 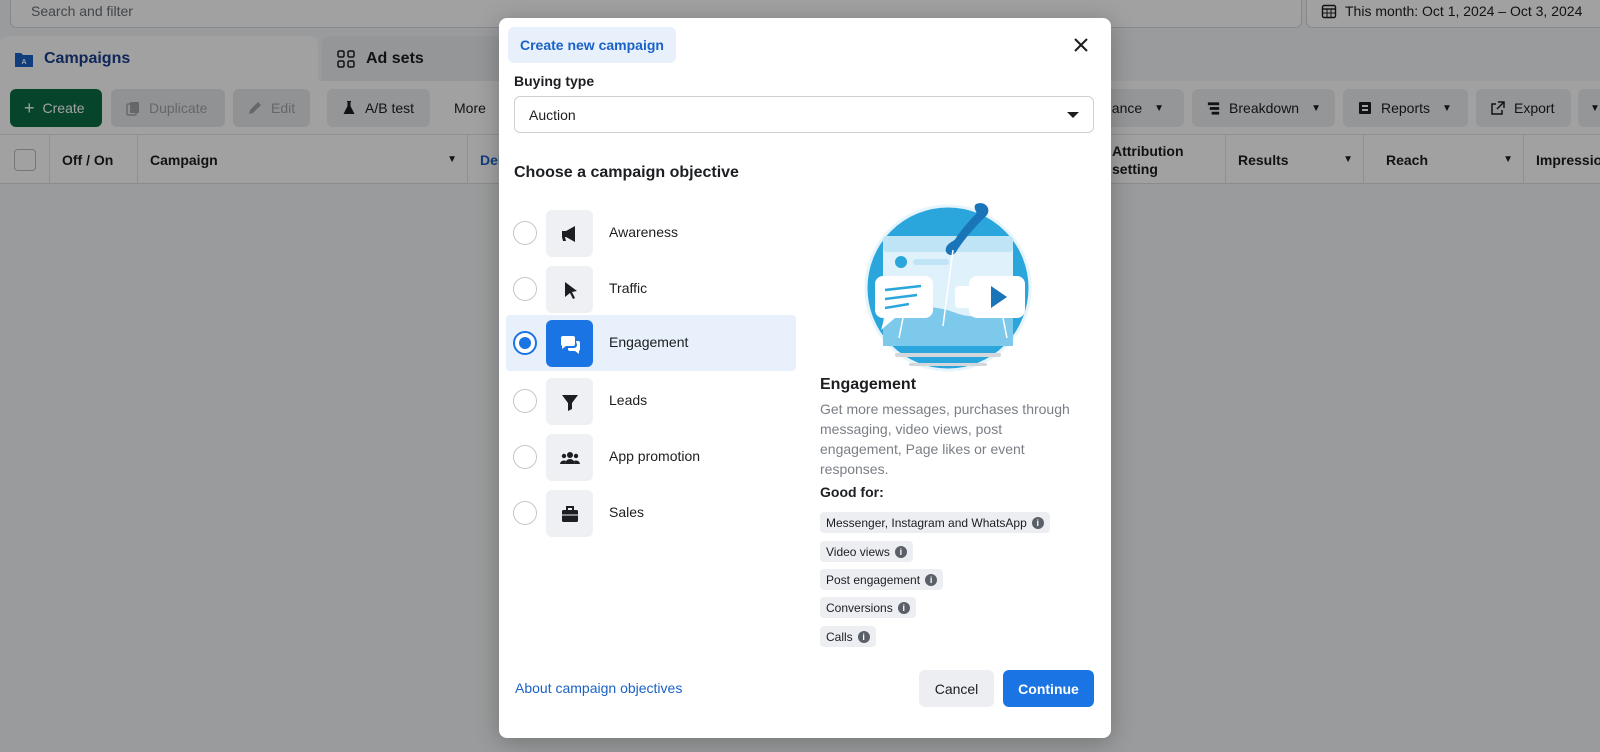 I want to click on megaphone-icon, so click(x=568, y=233).